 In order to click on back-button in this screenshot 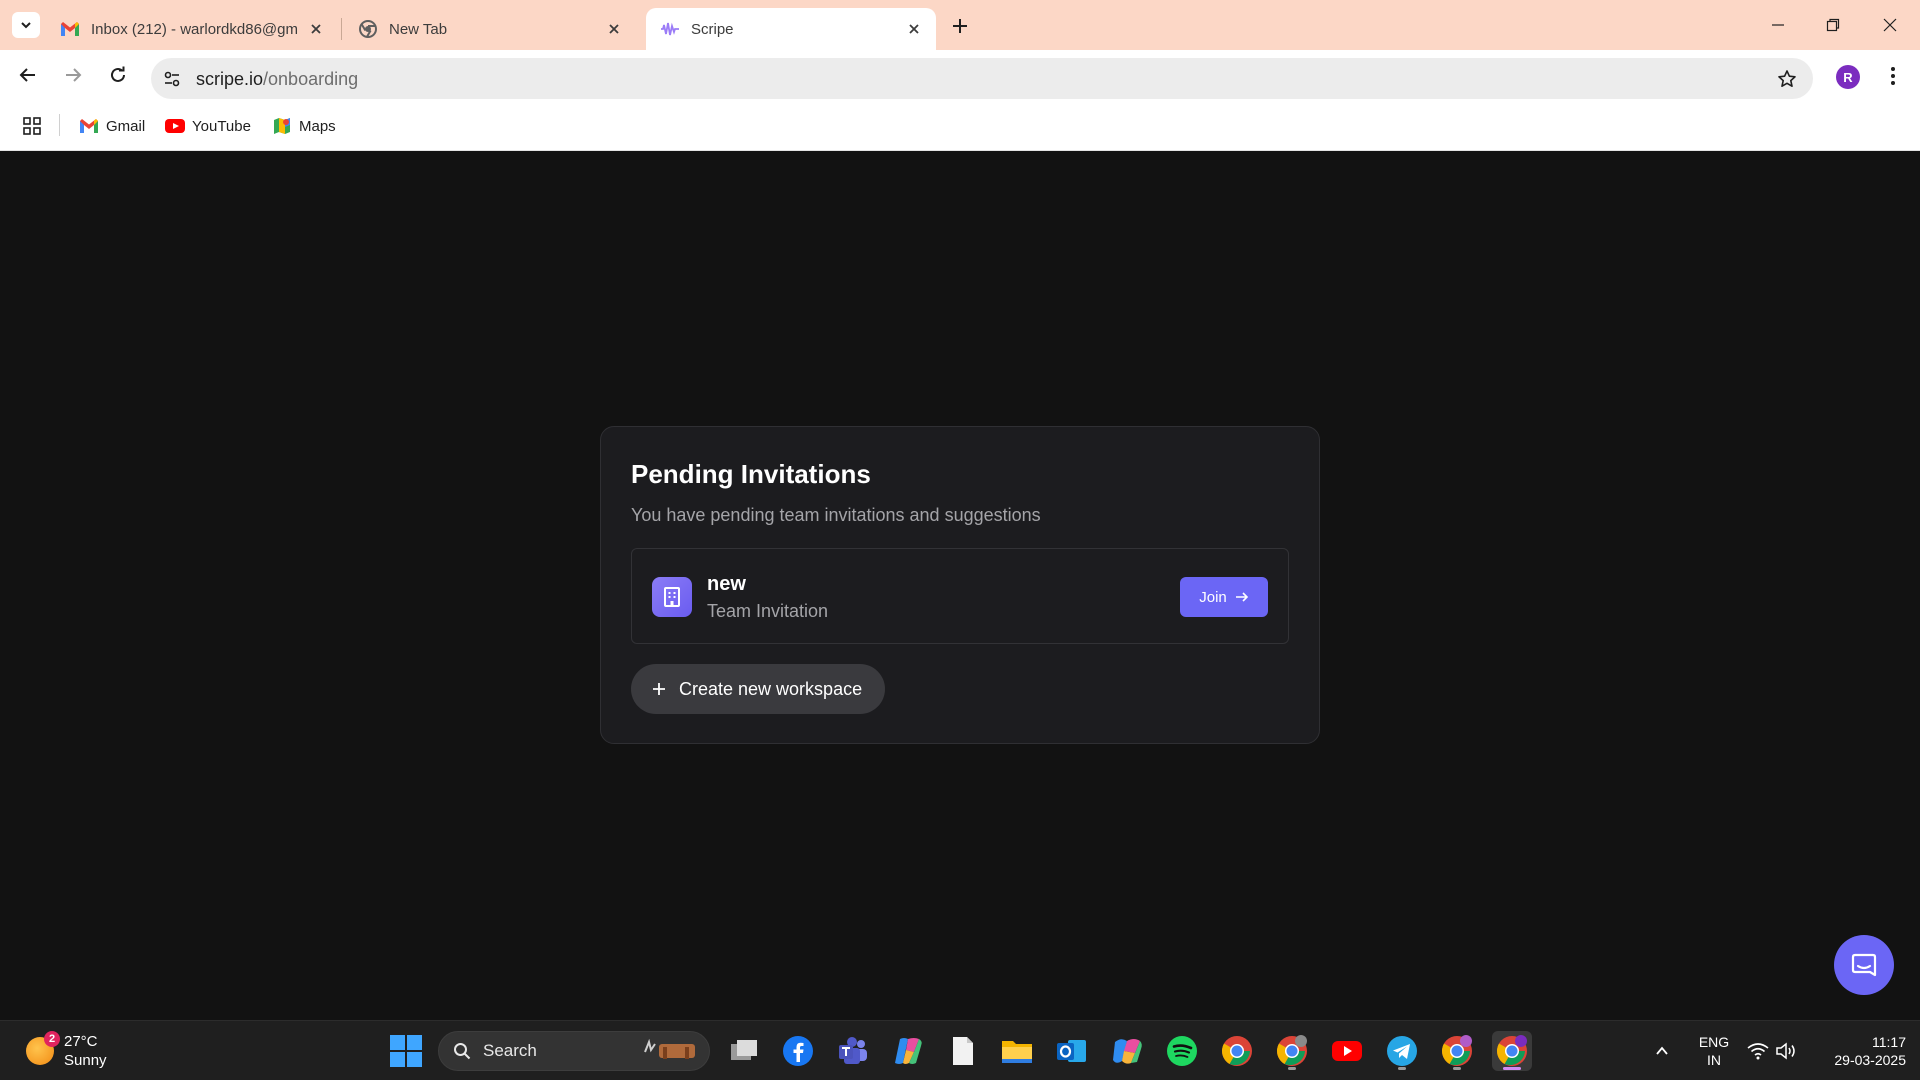, I will do `click(28, 75)`.